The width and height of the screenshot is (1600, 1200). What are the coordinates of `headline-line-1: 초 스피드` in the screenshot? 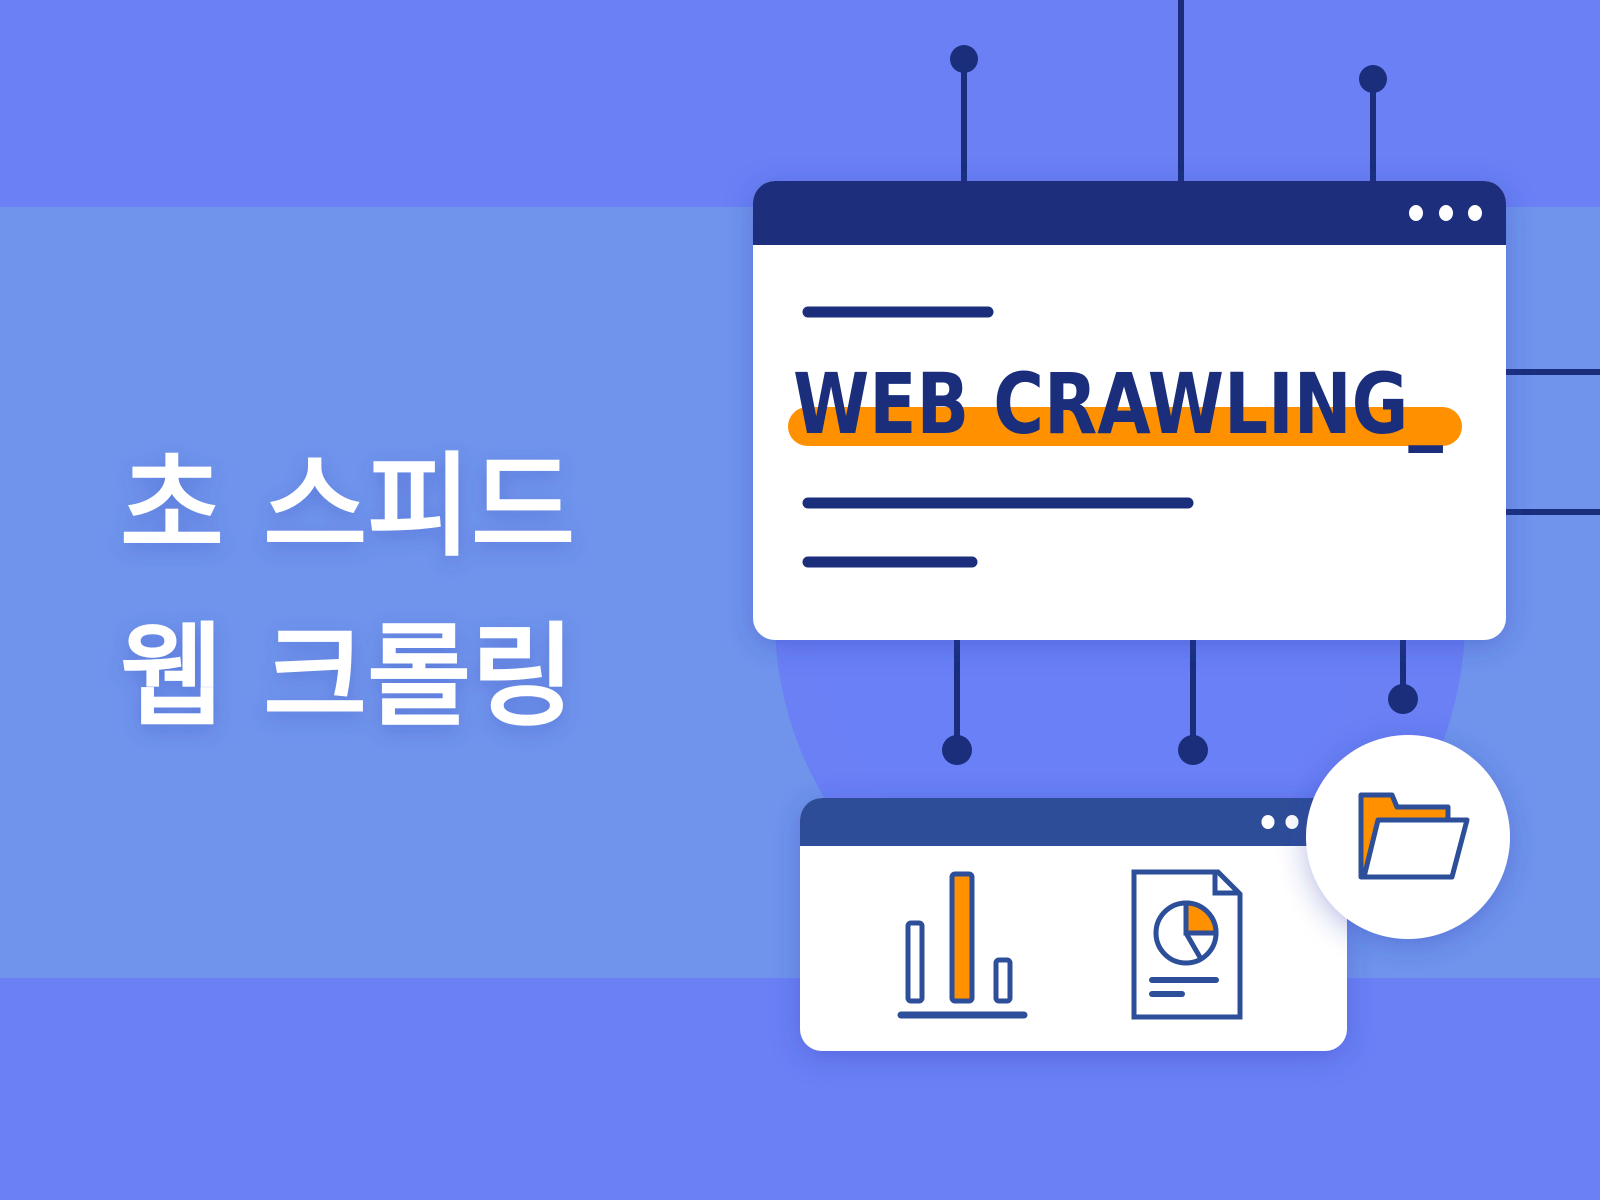 It's located at (347, 507).